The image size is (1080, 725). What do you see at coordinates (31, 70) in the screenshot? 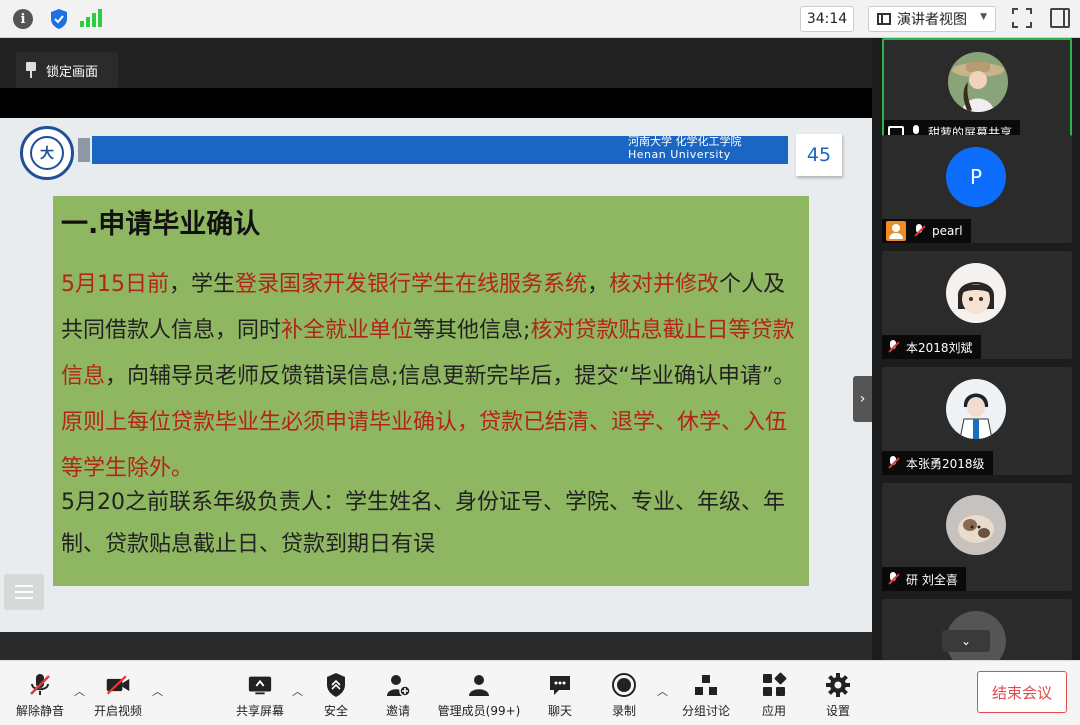
I see `pin-icon` at bounding box center [31, 70].